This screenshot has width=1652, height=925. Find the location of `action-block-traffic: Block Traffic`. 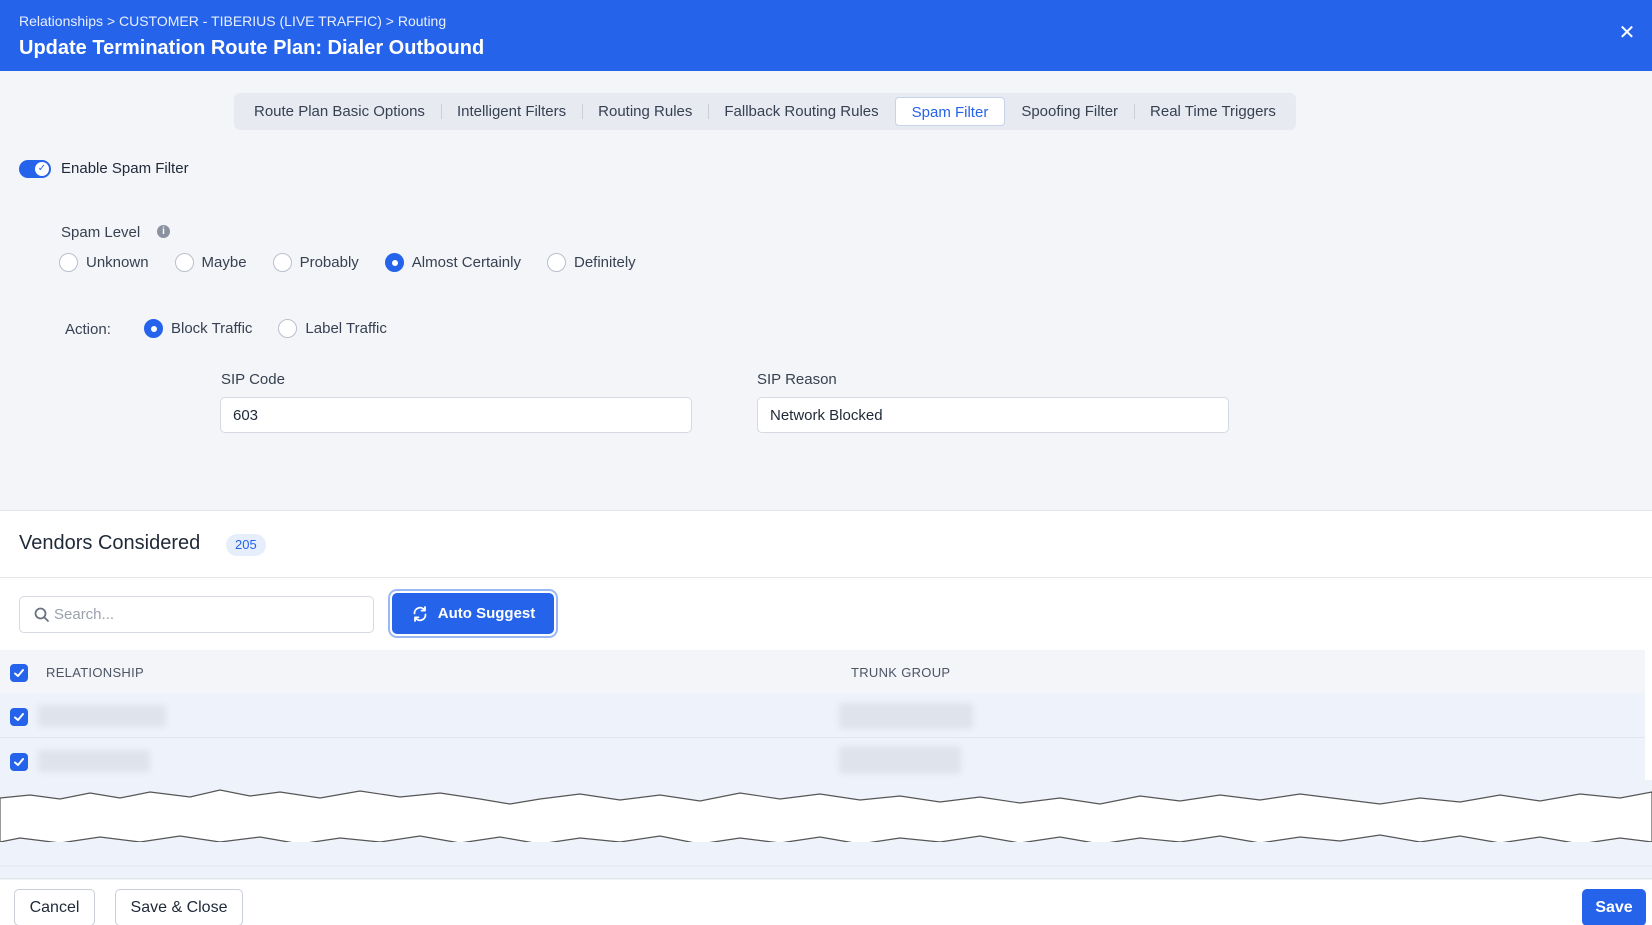

action-block-traffic: Block Traffic is located at coordinates (198, 328).